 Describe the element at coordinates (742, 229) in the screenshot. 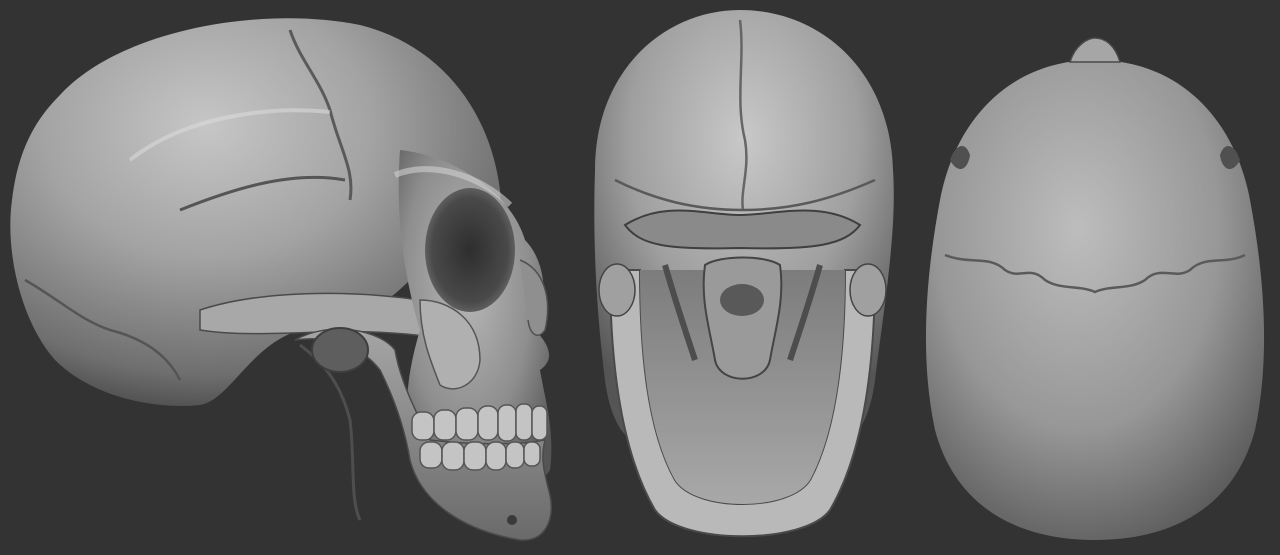

I see `occipital-ridge` at that location.